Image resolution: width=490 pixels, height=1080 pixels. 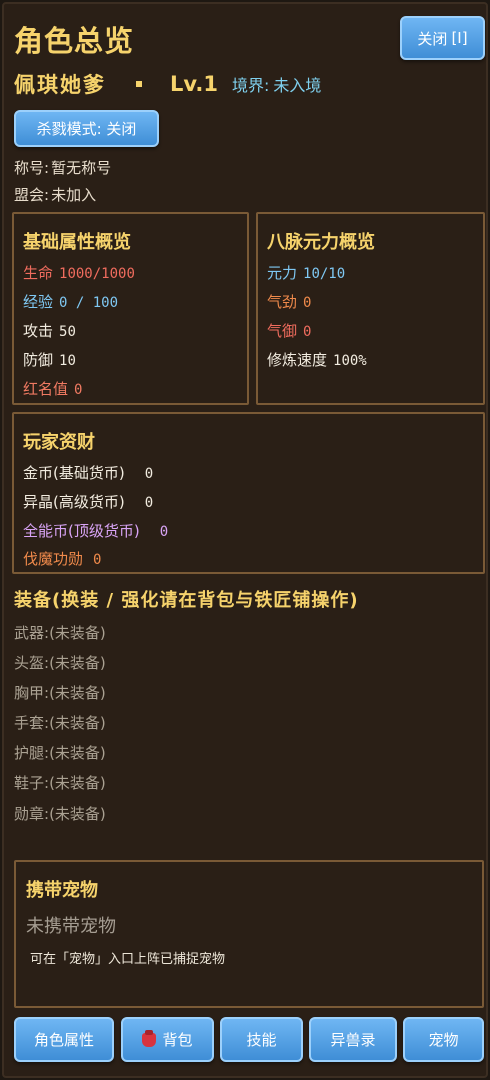 I want to click on equip-slot-helmet: 头盔:(未装备), so click(x=60, y=662).